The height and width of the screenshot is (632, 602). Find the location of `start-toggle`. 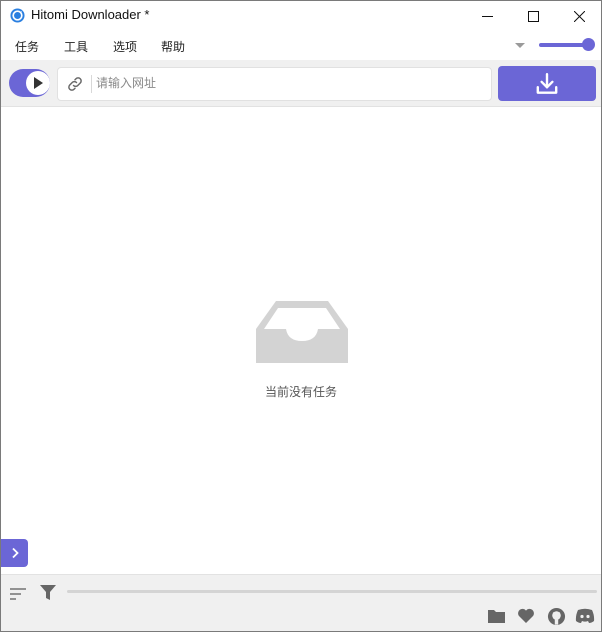

start-toggle is located at coordinates (29, 83).